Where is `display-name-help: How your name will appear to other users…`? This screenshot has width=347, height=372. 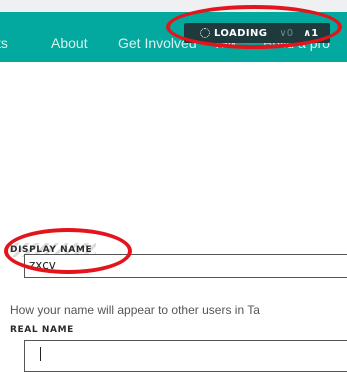
display-name-help: How your name will appear to other users… is located at coordinates (135, 310).